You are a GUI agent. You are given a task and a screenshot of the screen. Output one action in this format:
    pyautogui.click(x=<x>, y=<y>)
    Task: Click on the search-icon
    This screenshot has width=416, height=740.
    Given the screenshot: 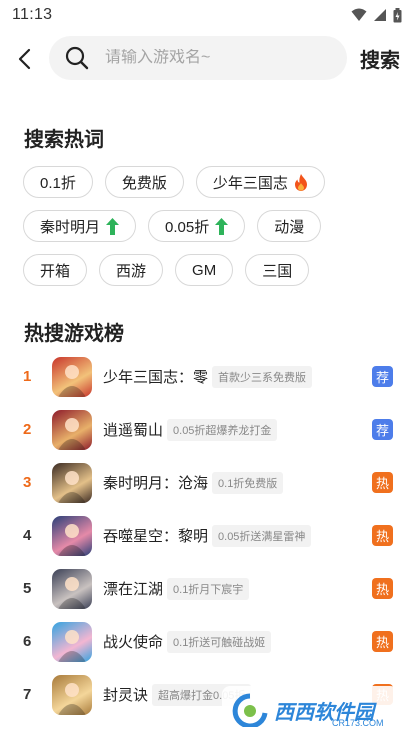 What is the action you would take?
    pyautogui.click(x=77, y=58)
    